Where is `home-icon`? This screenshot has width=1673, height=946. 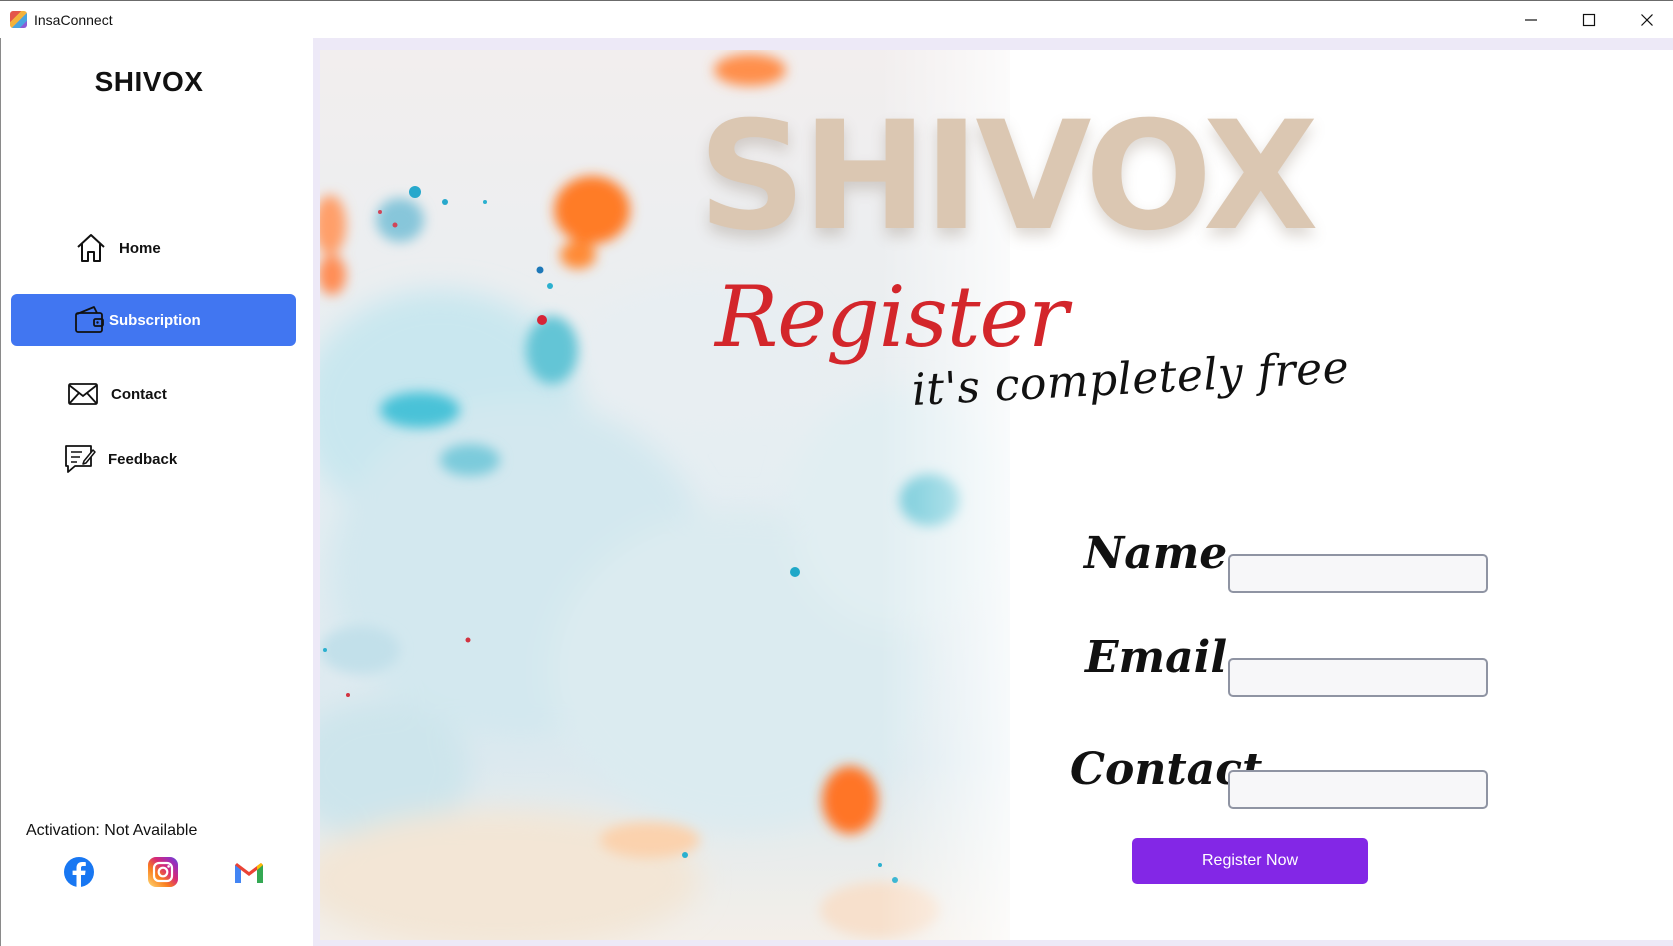 home-icon is located at coordinates (91, 248).